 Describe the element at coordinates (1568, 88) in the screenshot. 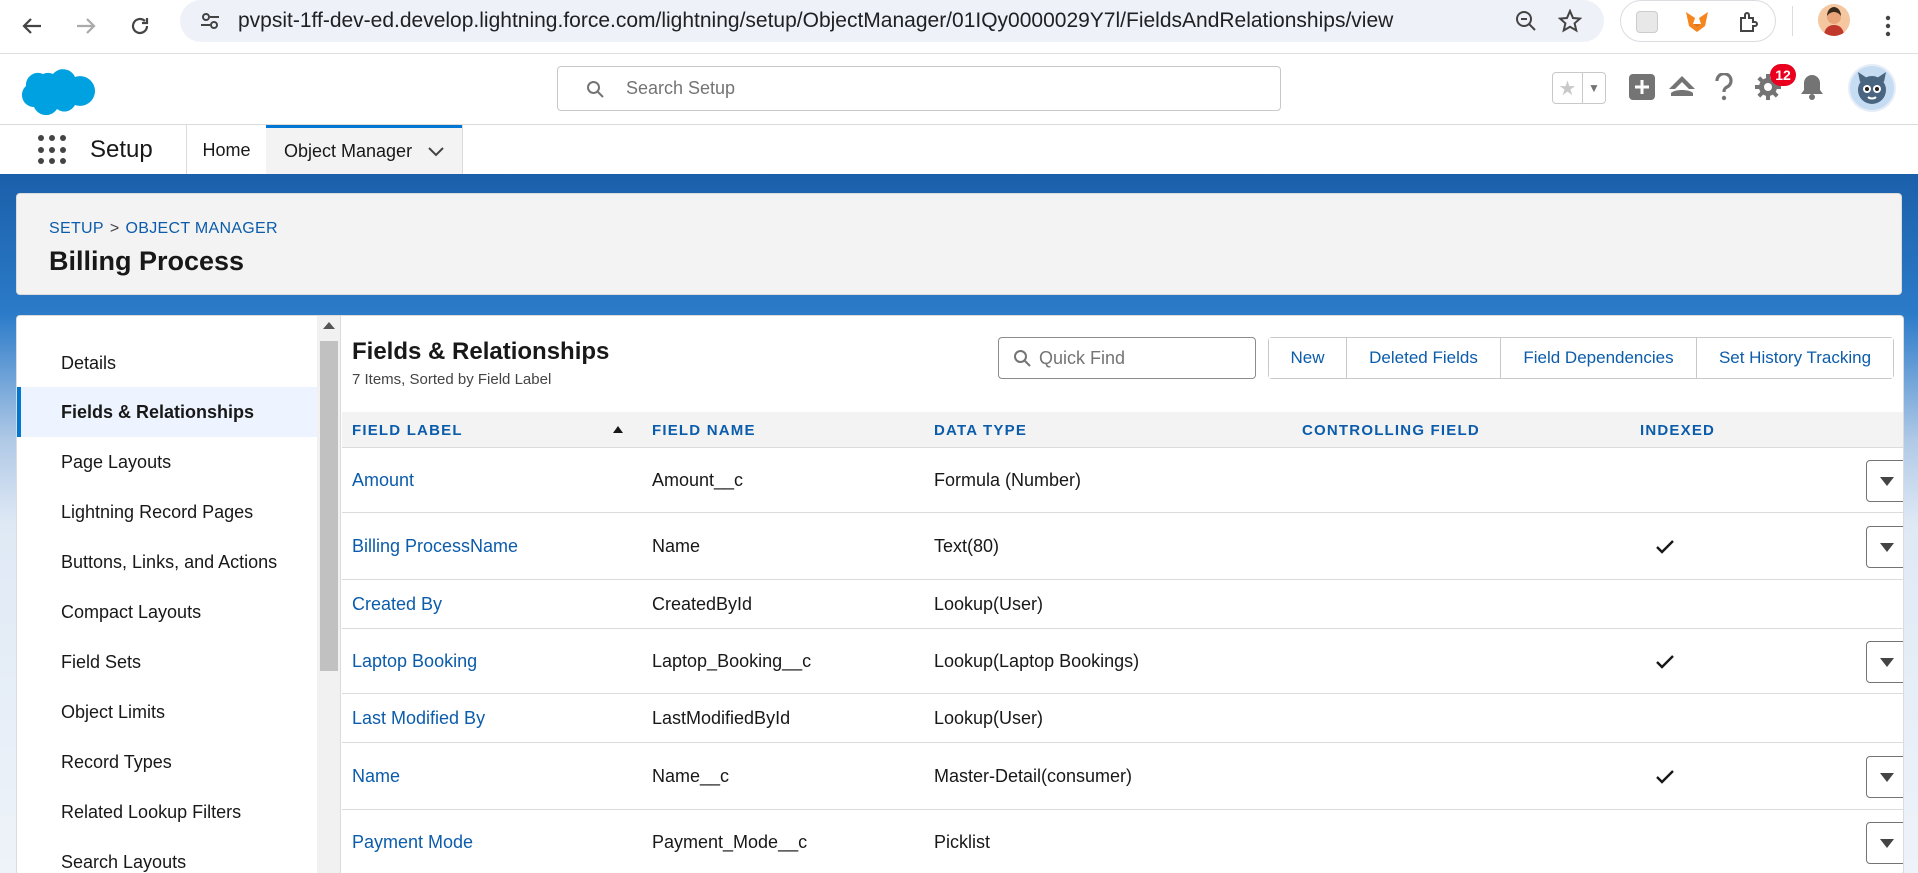

I see `favorite-star-icon: ★` at that location.